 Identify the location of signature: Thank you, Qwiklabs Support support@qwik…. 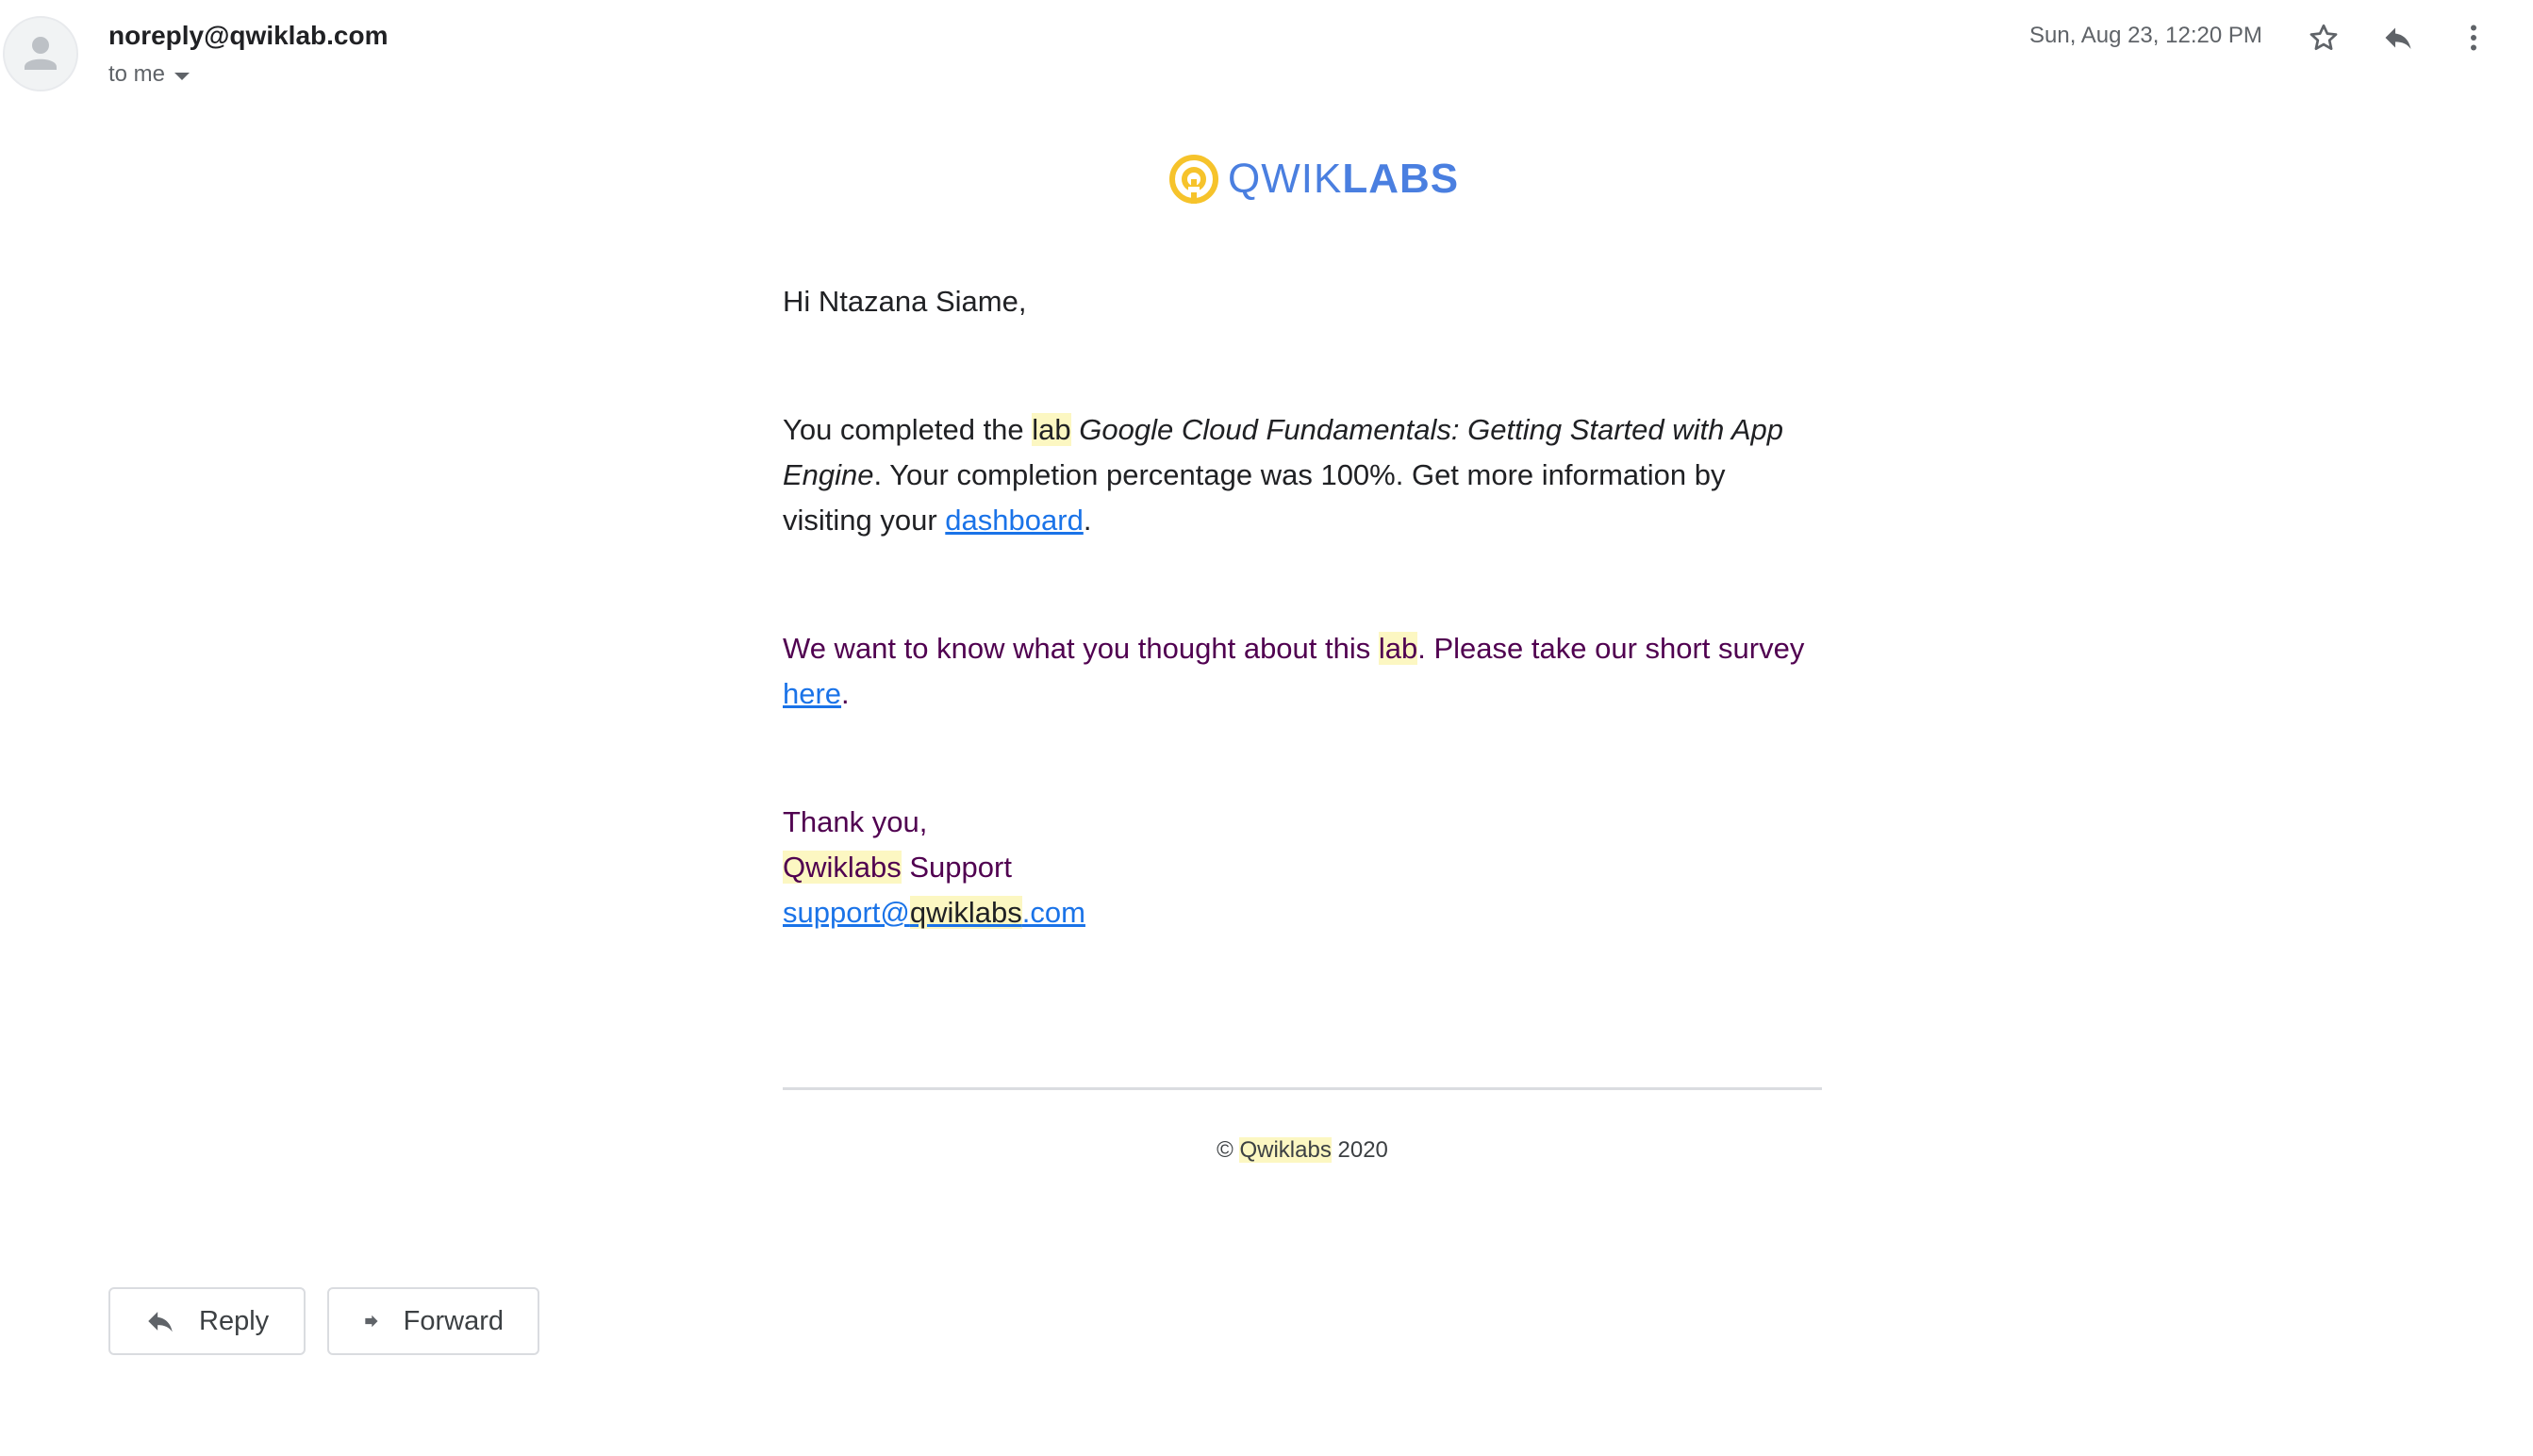
(1302, 867).